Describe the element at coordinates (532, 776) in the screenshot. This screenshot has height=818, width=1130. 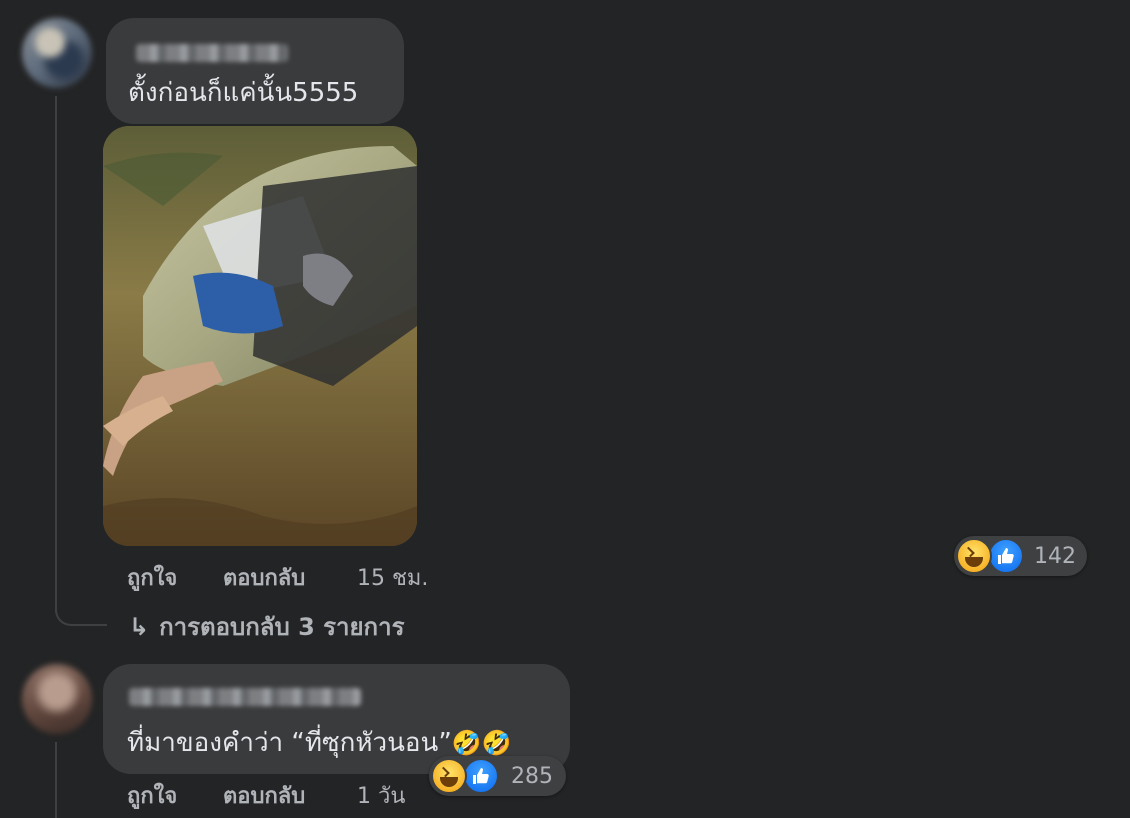
I see `reaction-count: 285` at that location.